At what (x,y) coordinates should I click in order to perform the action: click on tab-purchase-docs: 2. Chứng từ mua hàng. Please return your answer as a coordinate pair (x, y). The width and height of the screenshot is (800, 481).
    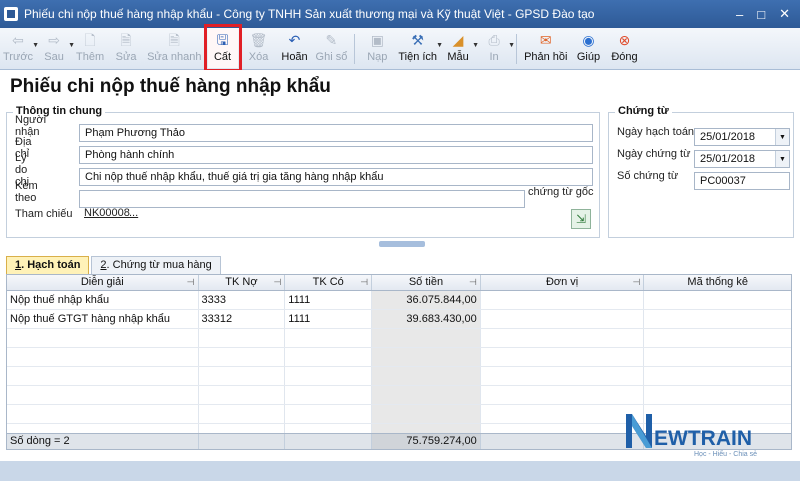
    Looking at the image, I should click on (156, 265).